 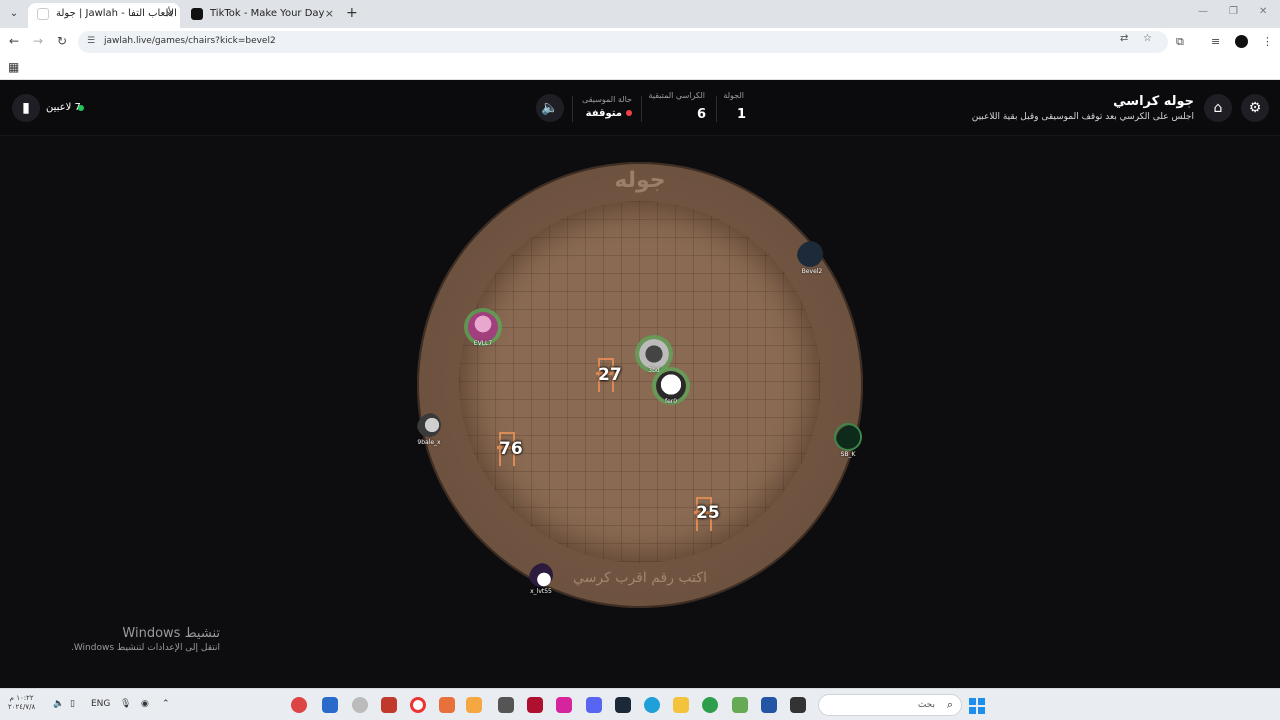 I want to click on clock-date: ٢٠٢٤/٧/٨, so click(x=22, y=707).